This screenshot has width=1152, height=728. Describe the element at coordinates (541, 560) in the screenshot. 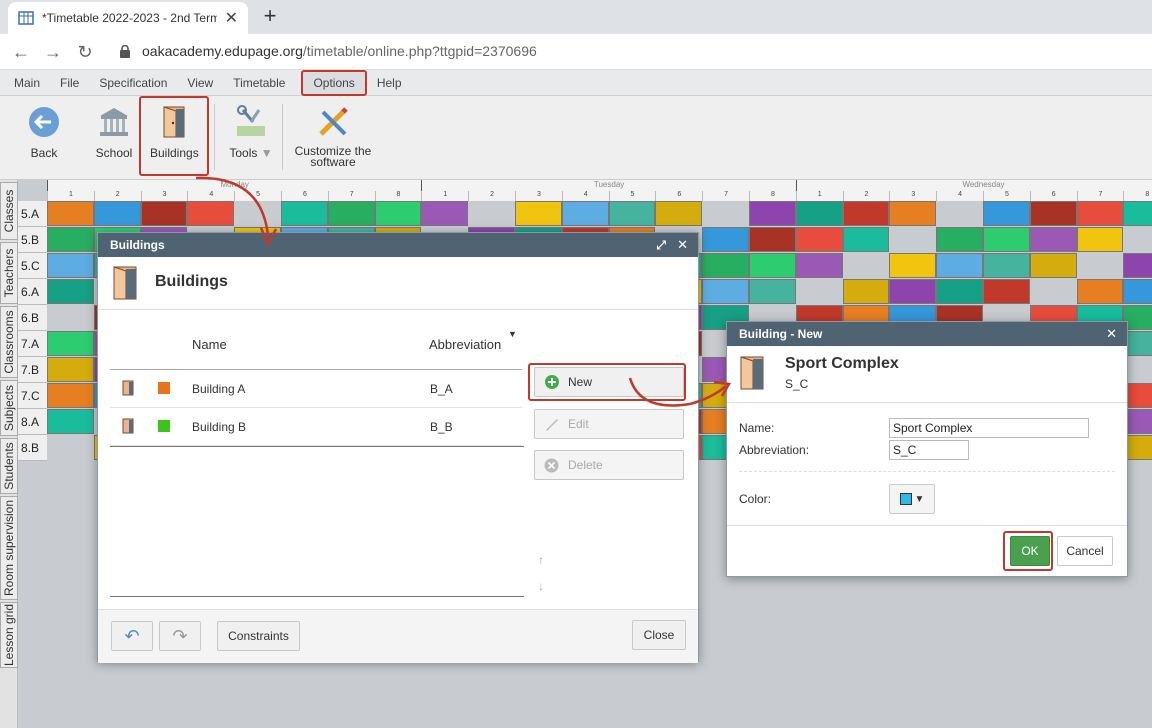

I see `move-up-icon: ↑` at that location.